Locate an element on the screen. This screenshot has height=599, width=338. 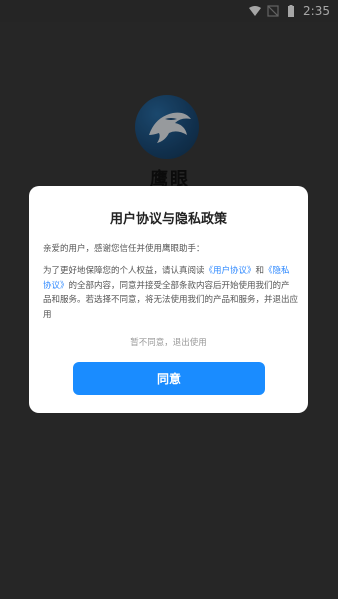
agree-button: 同意 is located at coordinates (169, 378).